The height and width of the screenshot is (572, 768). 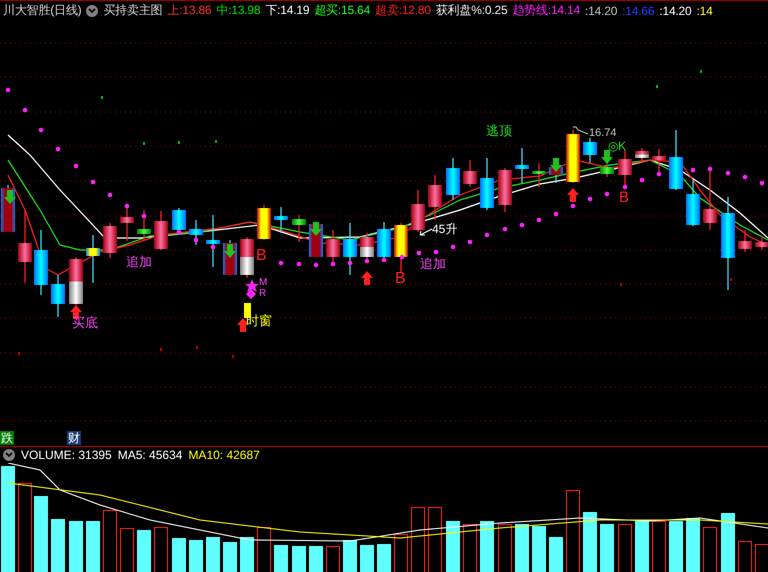 What do you see at coordinates (499, 130) in the screenshot?
I see `chart-annotation: 逃顶` at bounding box center [499, 130].